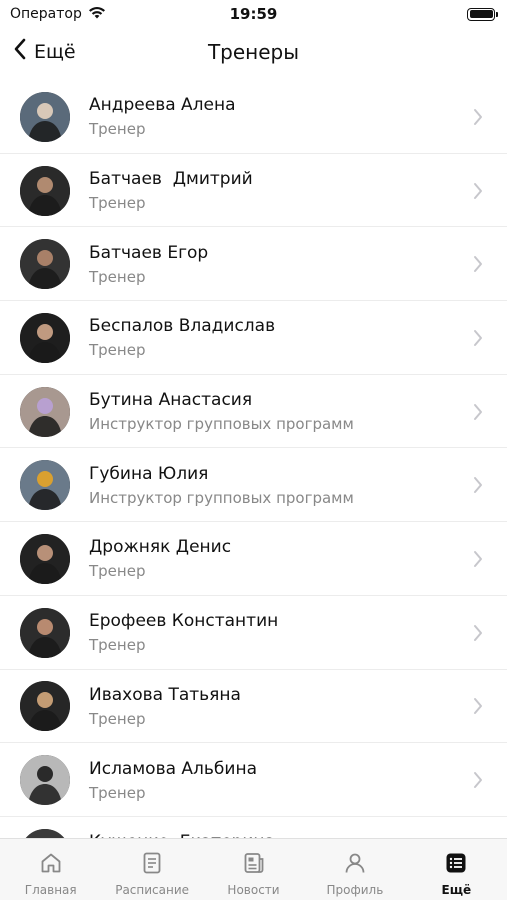 The width and height of the screenshot is (507, 900). What do you see at coordinates (273, 485) in the screenshot?
I see `trainer-text: Губина Юлия Инструктор групповых программ` at bounding box center [273, 485].